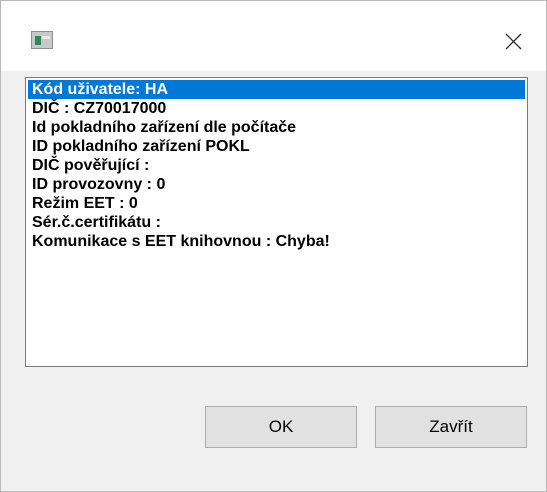 Image resolution: width=547 pixels, height=492 pixels. I want to click on title-bar, so click(273, 36).